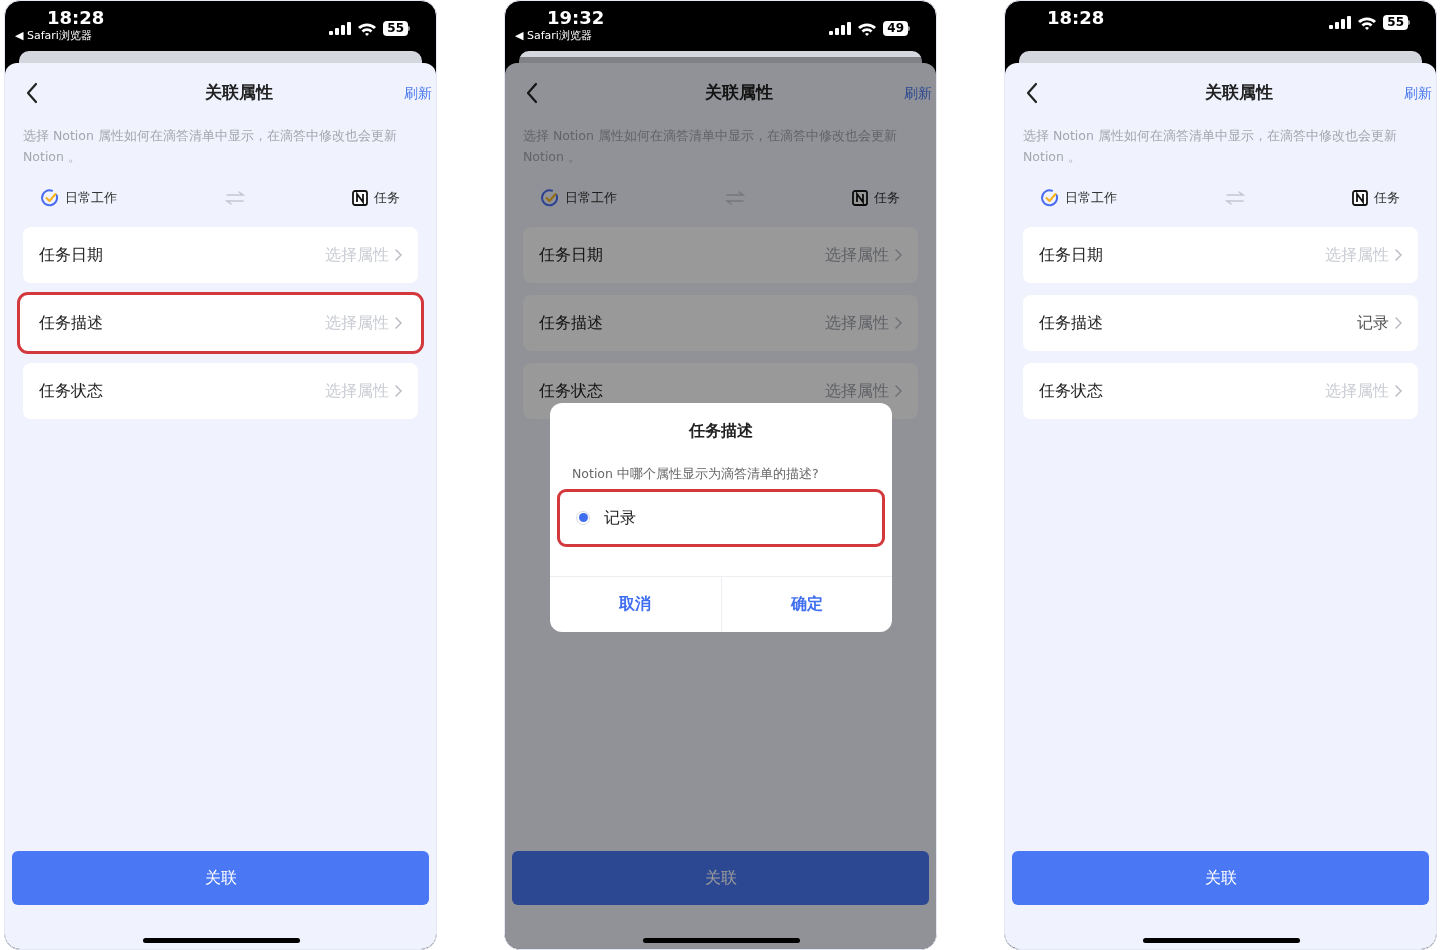  Describe the element at coordinates (695, 474) in the screenshot. I see `dialog-question: Notion 中哪个属性显示为滴答清单的描述?` at that location.